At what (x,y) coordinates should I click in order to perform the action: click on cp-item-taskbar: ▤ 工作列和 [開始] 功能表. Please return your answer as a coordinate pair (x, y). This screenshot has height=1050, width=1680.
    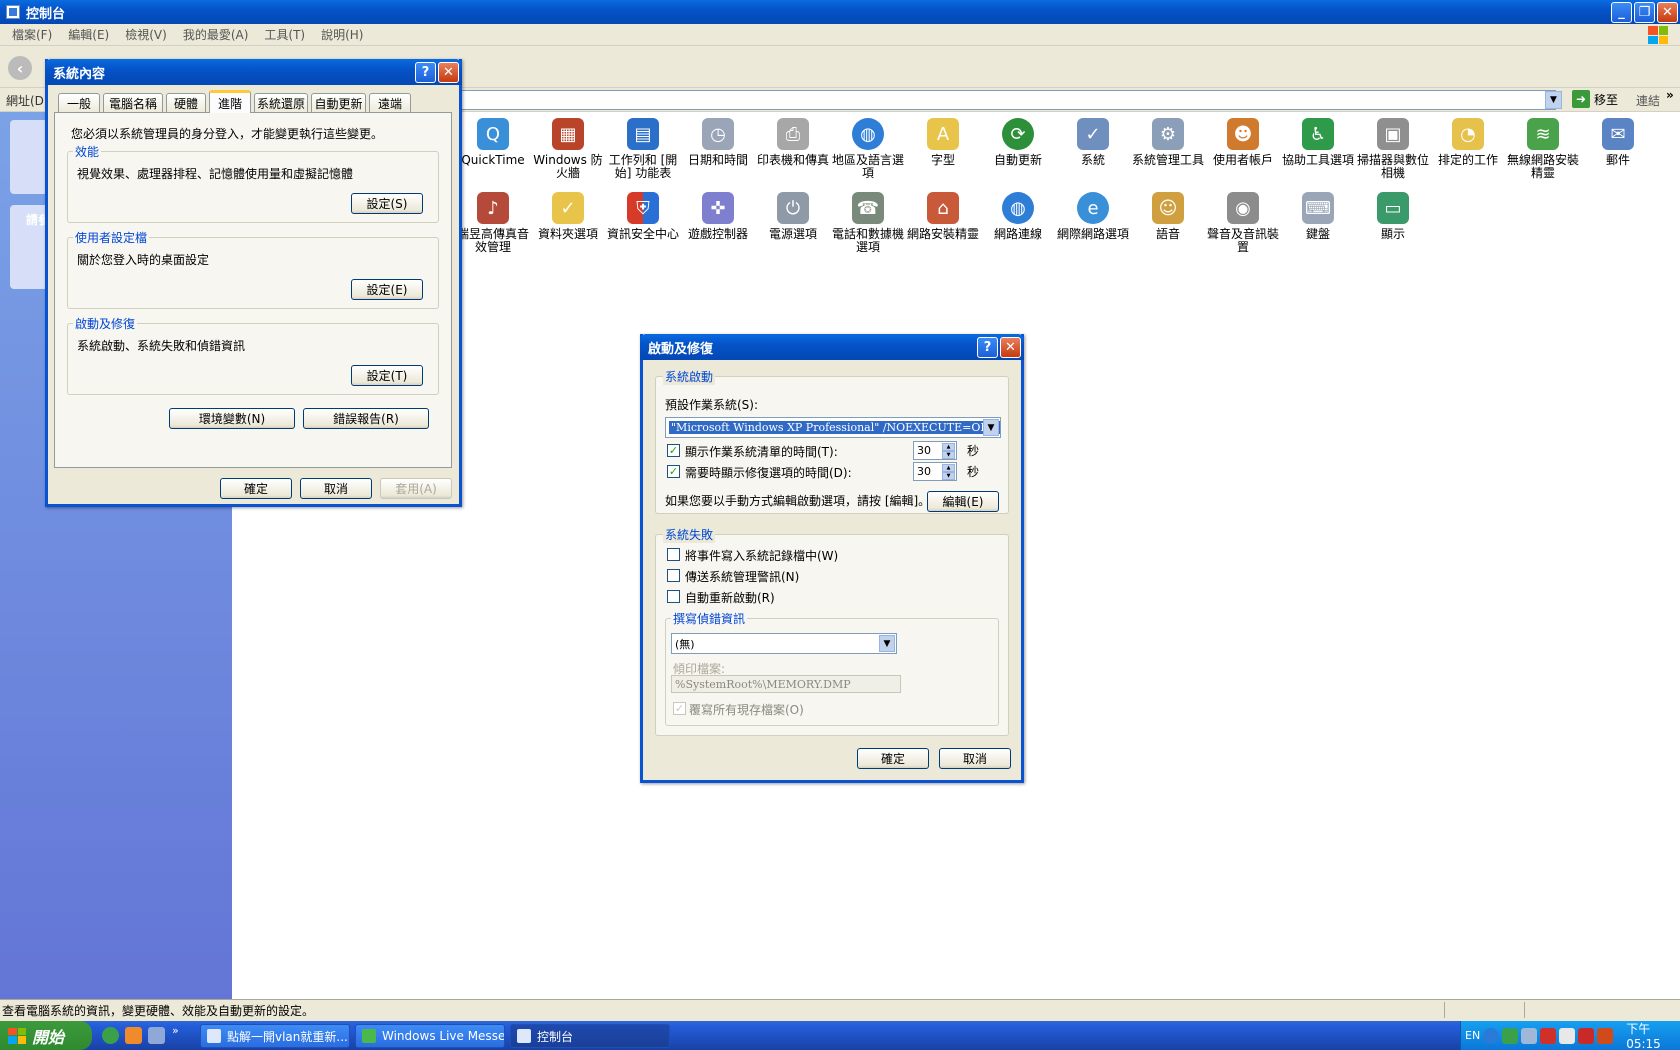
    Looking at the image, I should click on (643, 149).